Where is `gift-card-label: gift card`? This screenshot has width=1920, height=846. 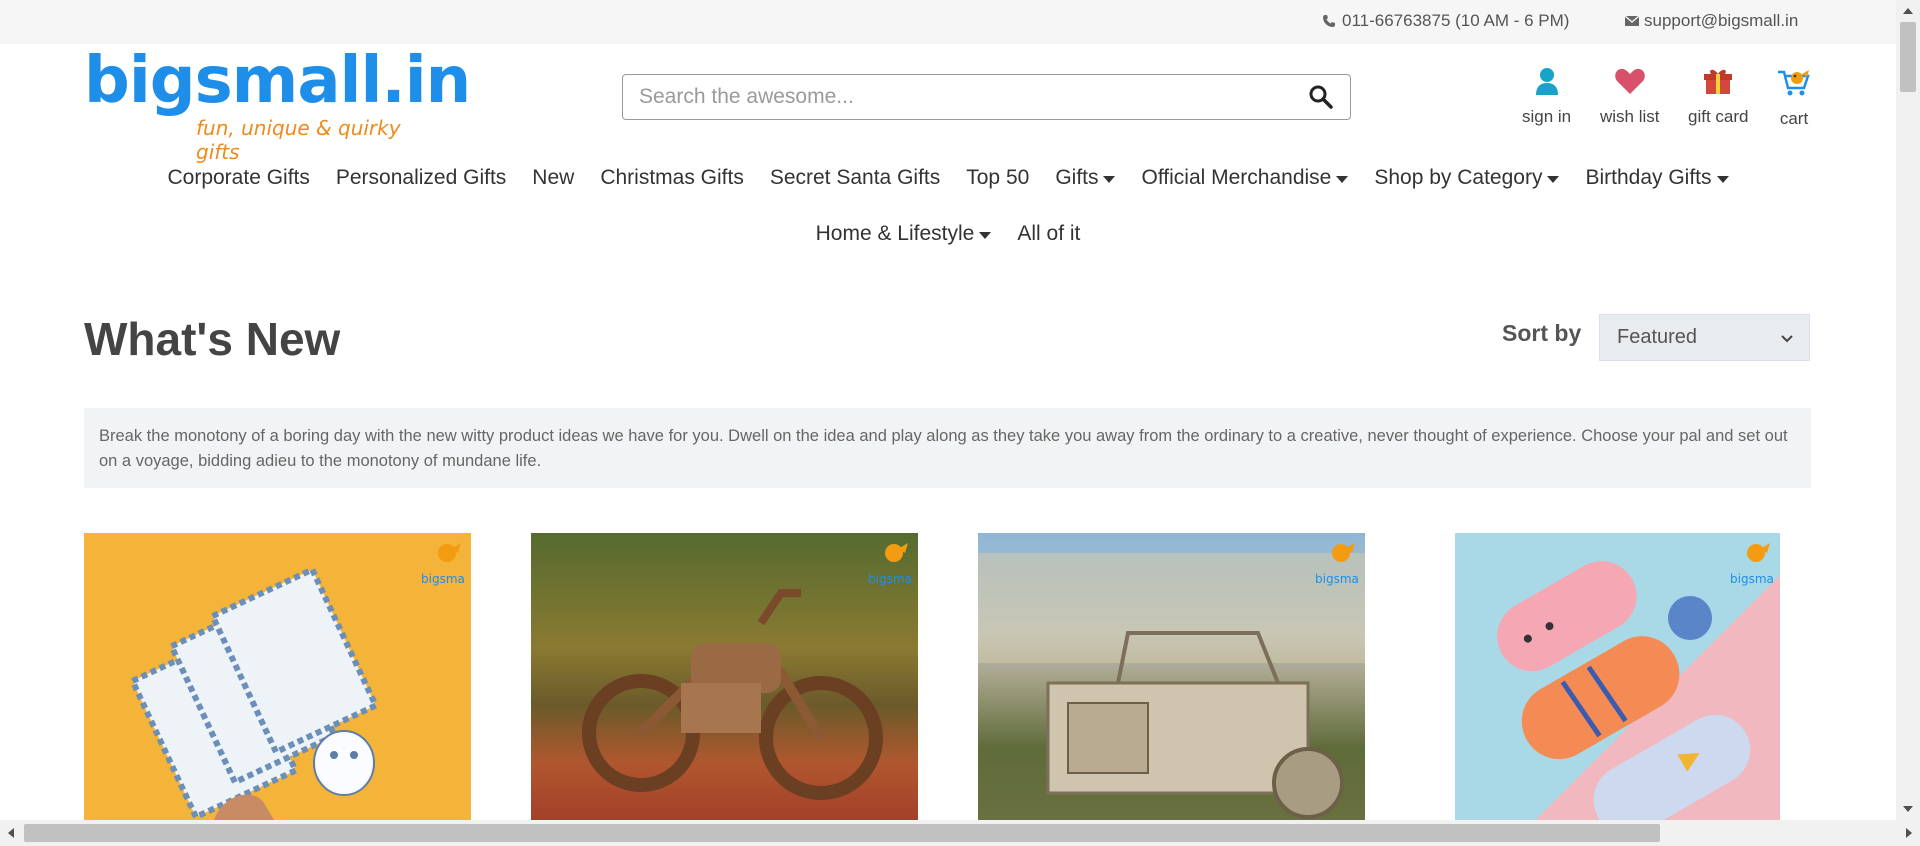 gift-card-label: gift card is located at coordinates (1718, 116).